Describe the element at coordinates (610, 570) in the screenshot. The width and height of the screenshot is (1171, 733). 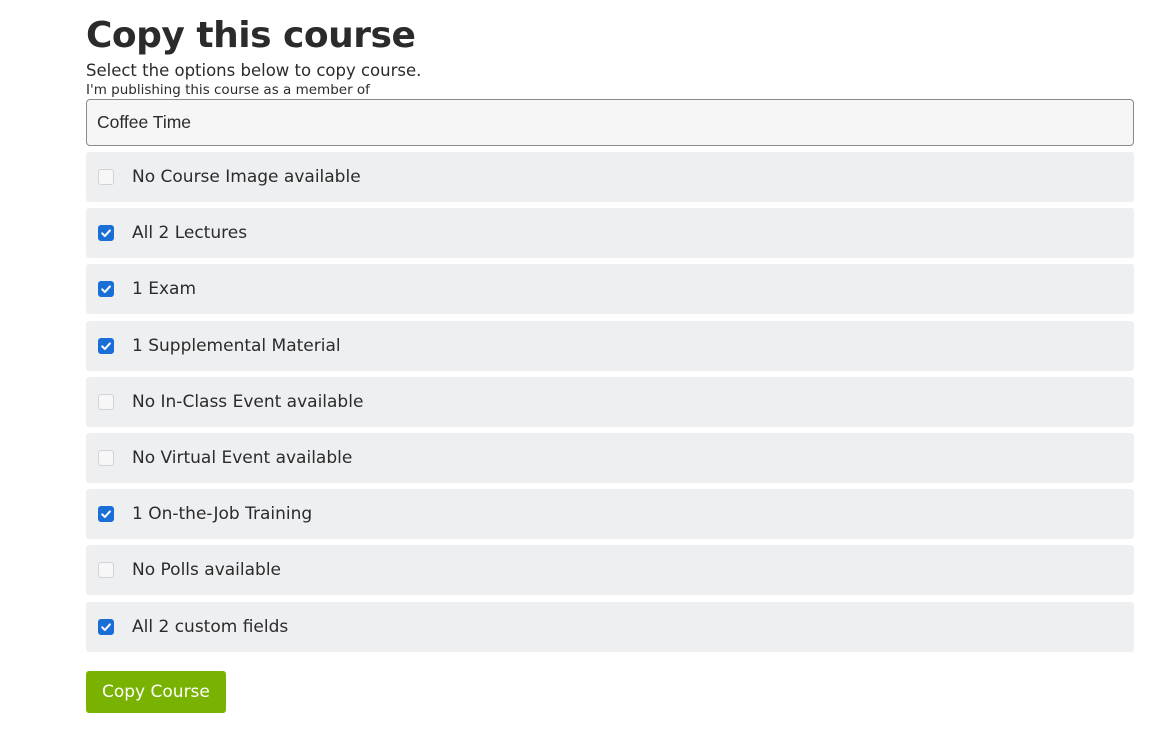
I see `option-polls: No Polls available` at that location.